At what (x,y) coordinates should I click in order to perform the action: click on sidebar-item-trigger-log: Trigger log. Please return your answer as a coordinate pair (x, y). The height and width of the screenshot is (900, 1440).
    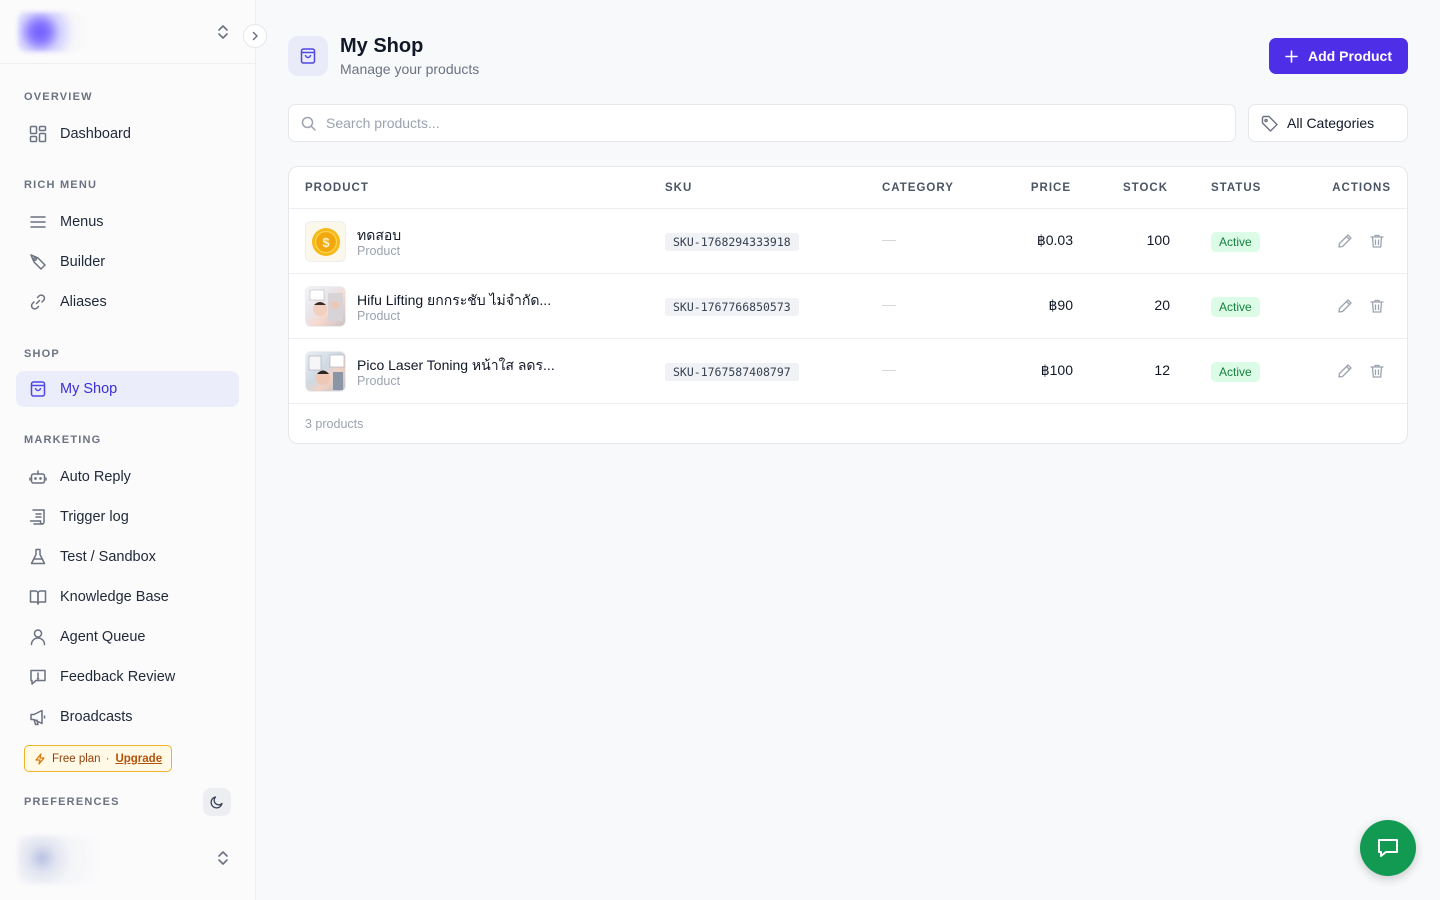
    Looking at the image, I should click on (127, 517).